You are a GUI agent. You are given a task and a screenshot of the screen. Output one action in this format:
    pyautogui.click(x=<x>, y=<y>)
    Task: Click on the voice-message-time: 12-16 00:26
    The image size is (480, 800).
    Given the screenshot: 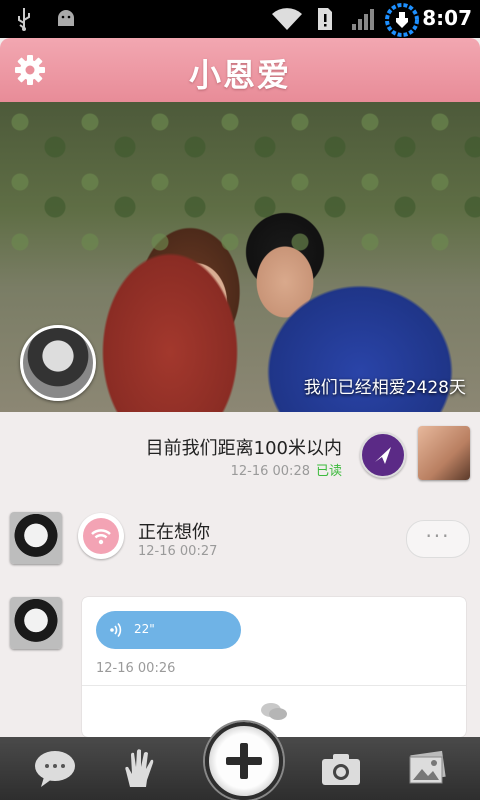 What is the action you would take?
    pyautogui.click(x=136, y=668)
    